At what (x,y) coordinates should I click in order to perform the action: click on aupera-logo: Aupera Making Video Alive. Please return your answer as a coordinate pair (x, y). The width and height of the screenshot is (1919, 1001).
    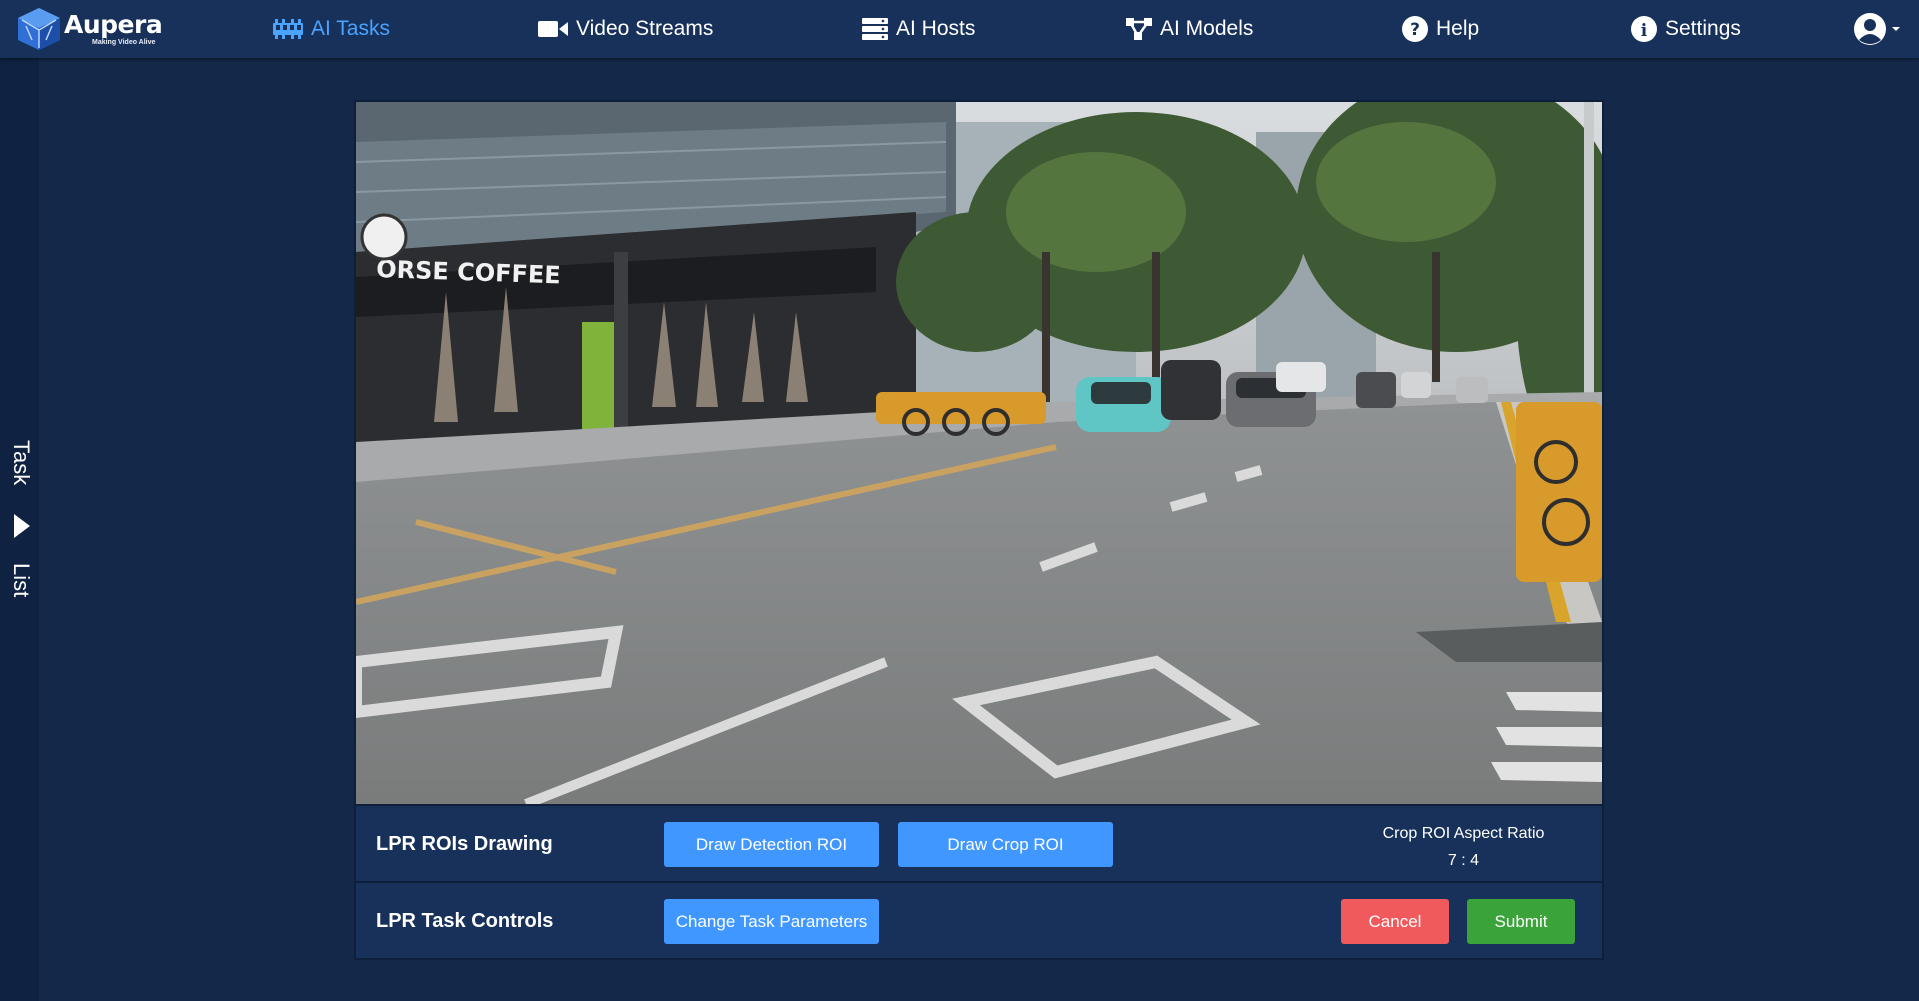
    Looking at the image, I should click on (94, 29).